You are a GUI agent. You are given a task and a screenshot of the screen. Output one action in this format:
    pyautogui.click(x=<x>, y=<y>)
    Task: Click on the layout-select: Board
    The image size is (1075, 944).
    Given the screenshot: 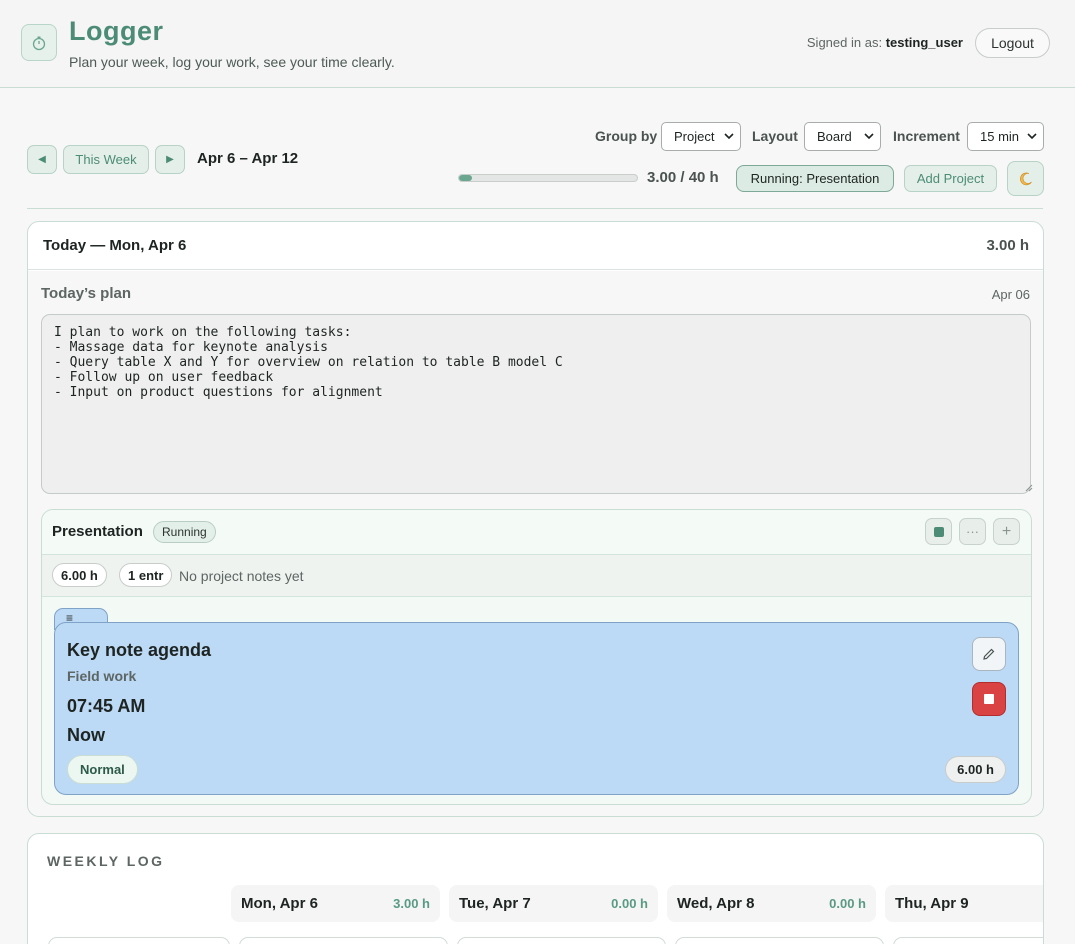 What is the action you would take?
    pyautogui.click(x=842, y=136)
    